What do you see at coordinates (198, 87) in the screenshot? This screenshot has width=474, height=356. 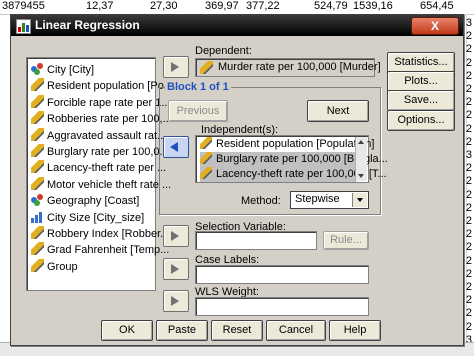 I see `block-label: Block 1 of 1` at bounding box center [198, 87].